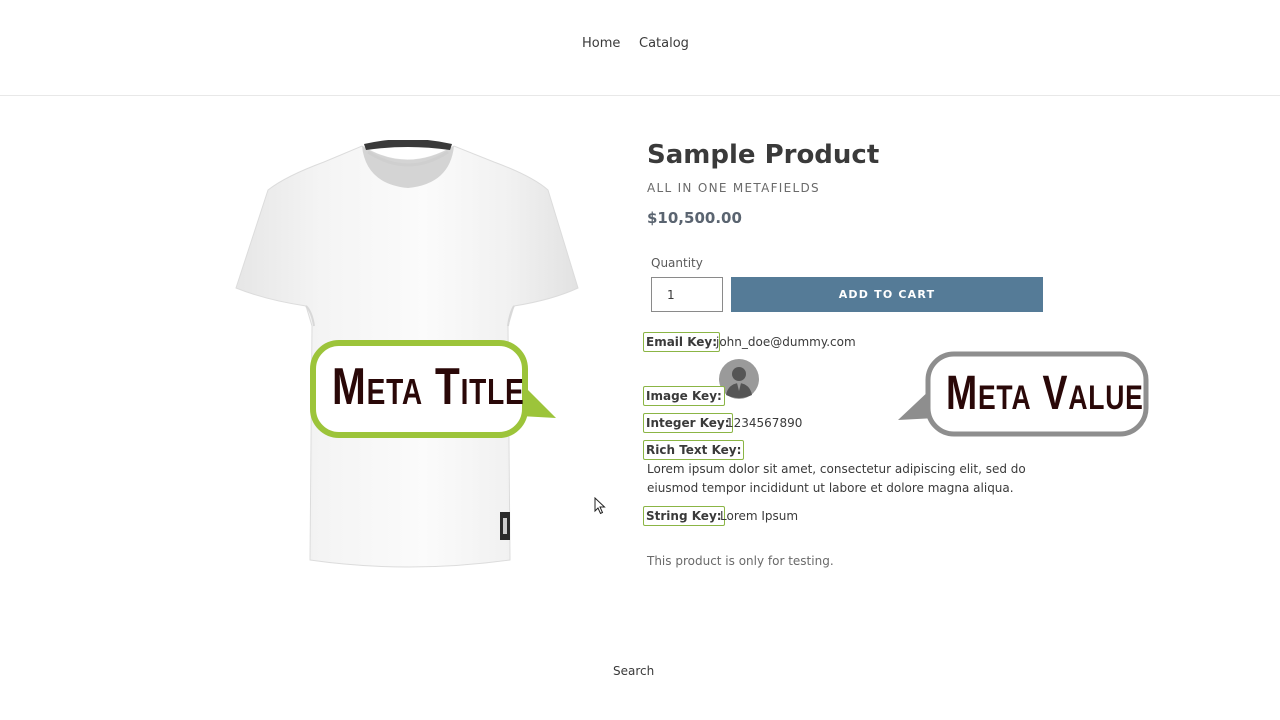 This screenshot has height=720, width=1280. I want to click on email-key-label: Email Key:, so click(682, 342).